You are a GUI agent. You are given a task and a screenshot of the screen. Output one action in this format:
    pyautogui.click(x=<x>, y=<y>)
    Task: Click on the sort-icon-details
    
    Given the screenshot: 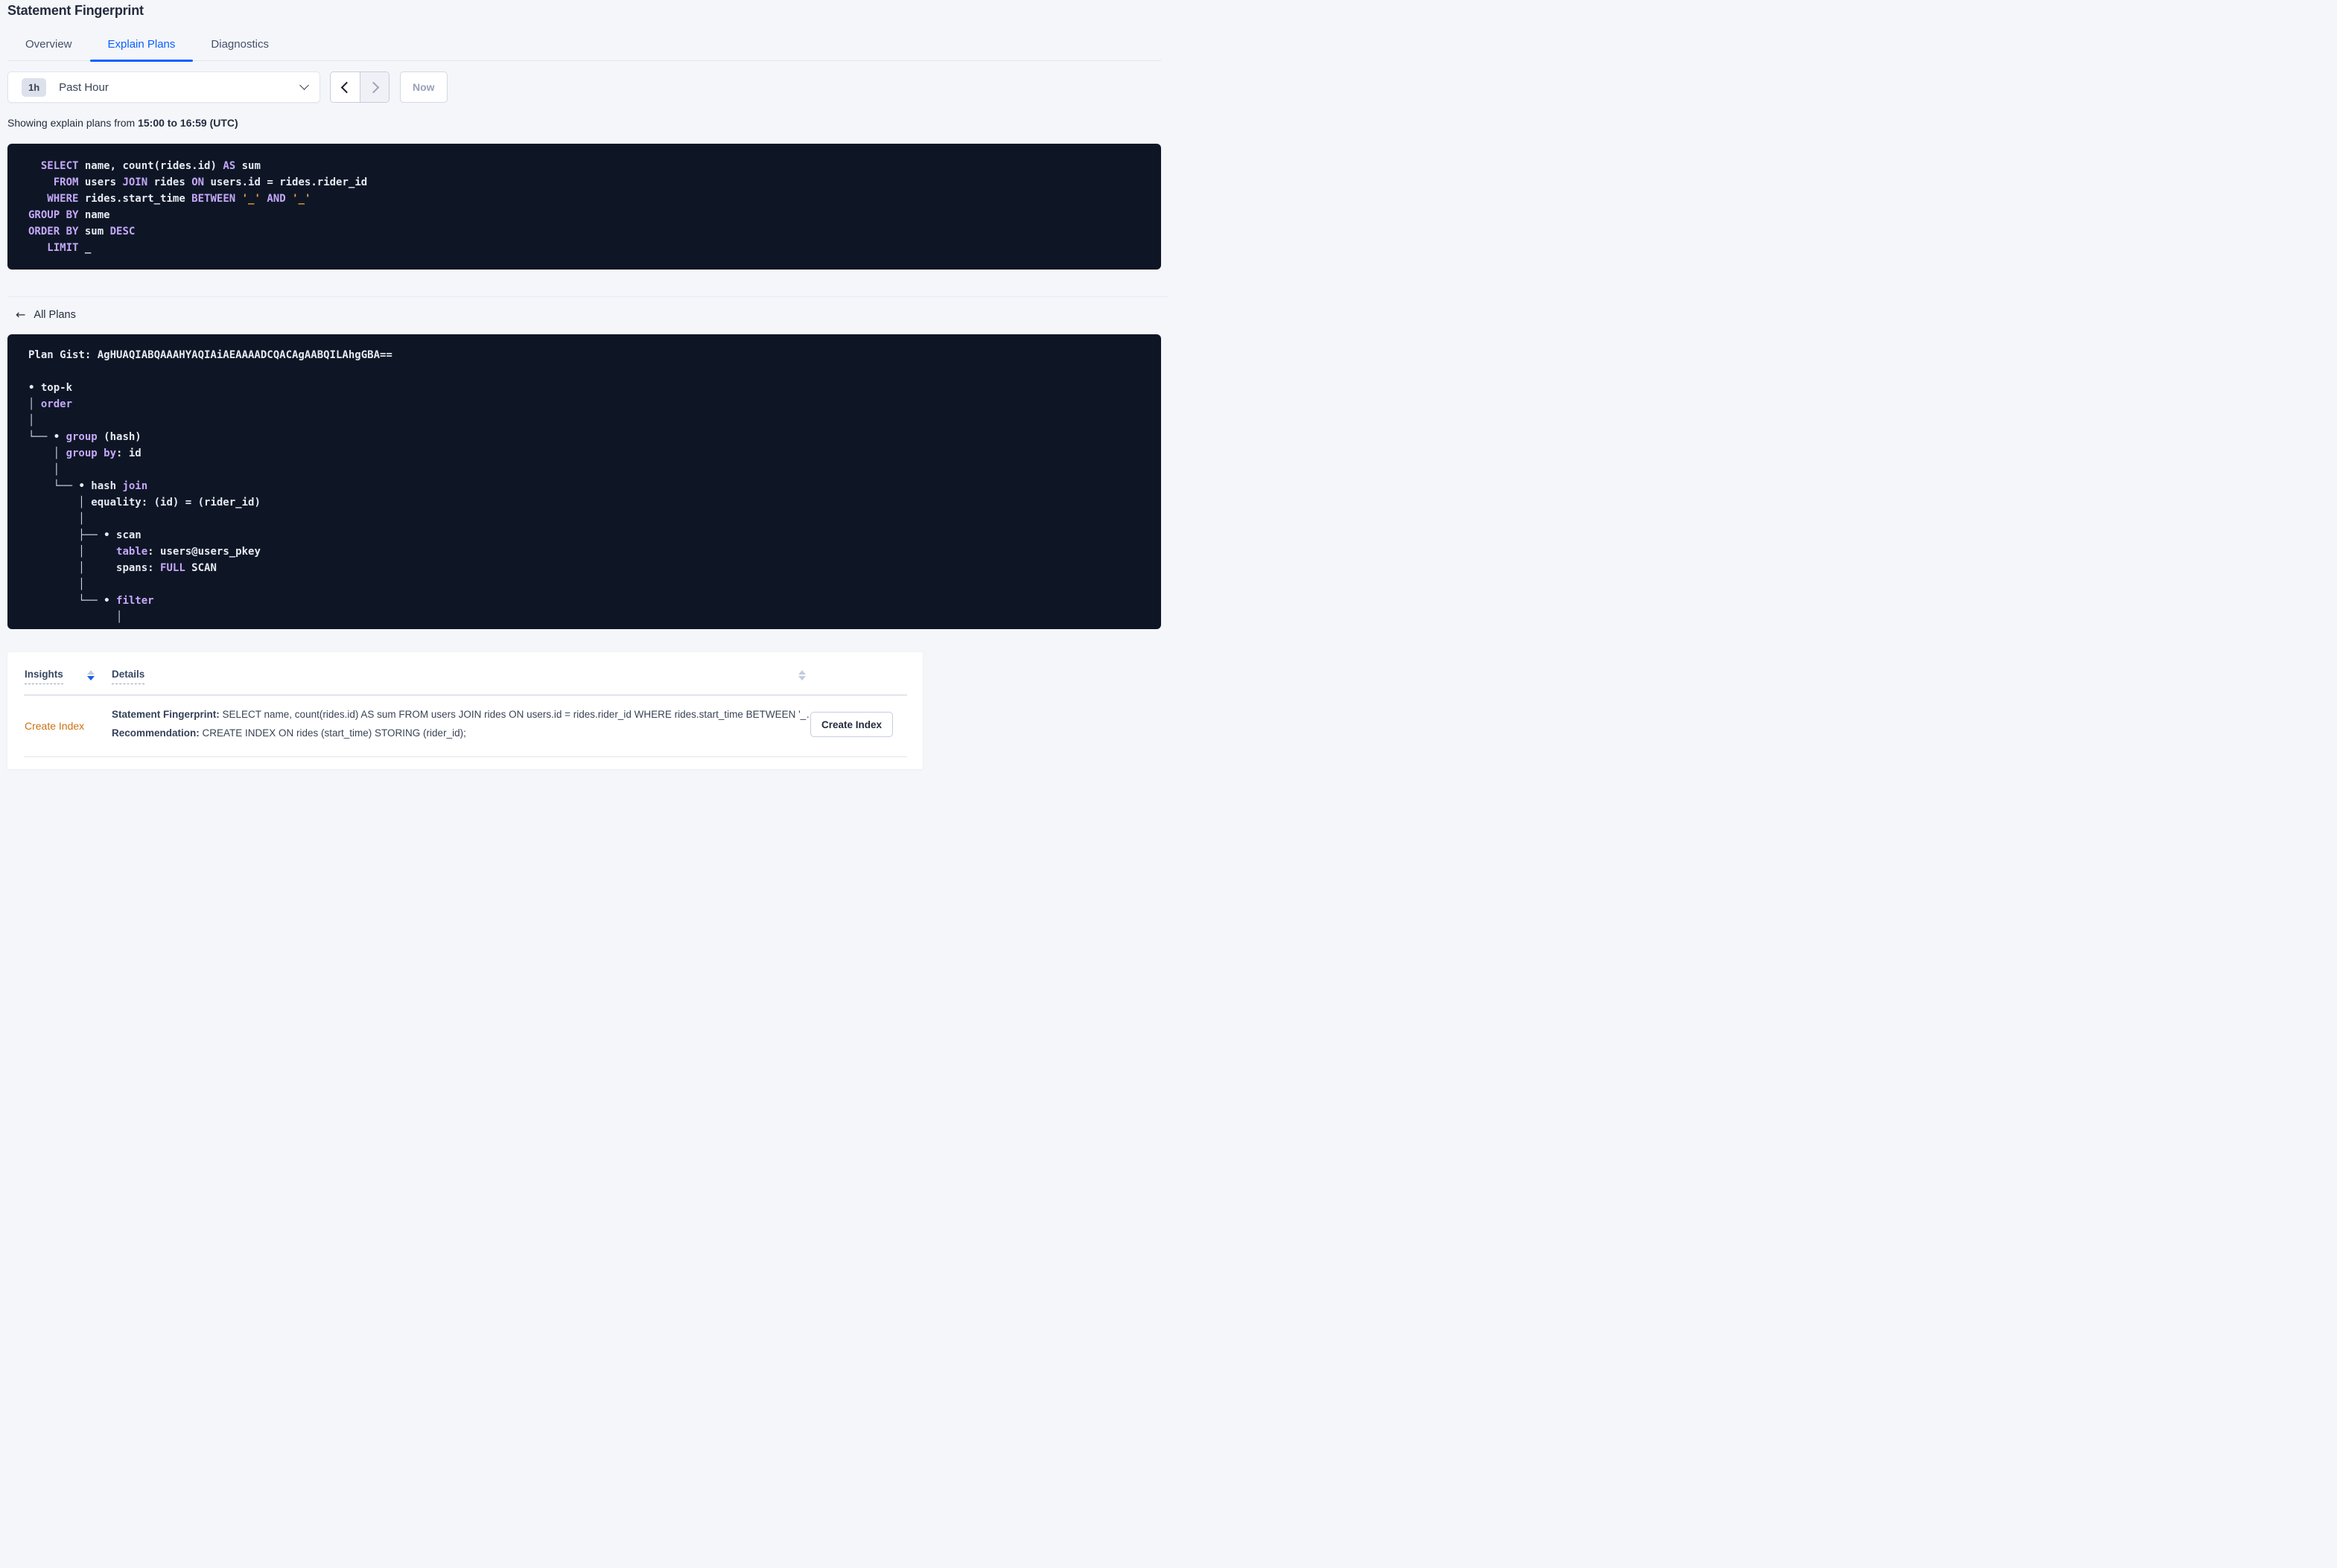 What is the action you would take?
    pyautogui.click(x=802, y=675)
    